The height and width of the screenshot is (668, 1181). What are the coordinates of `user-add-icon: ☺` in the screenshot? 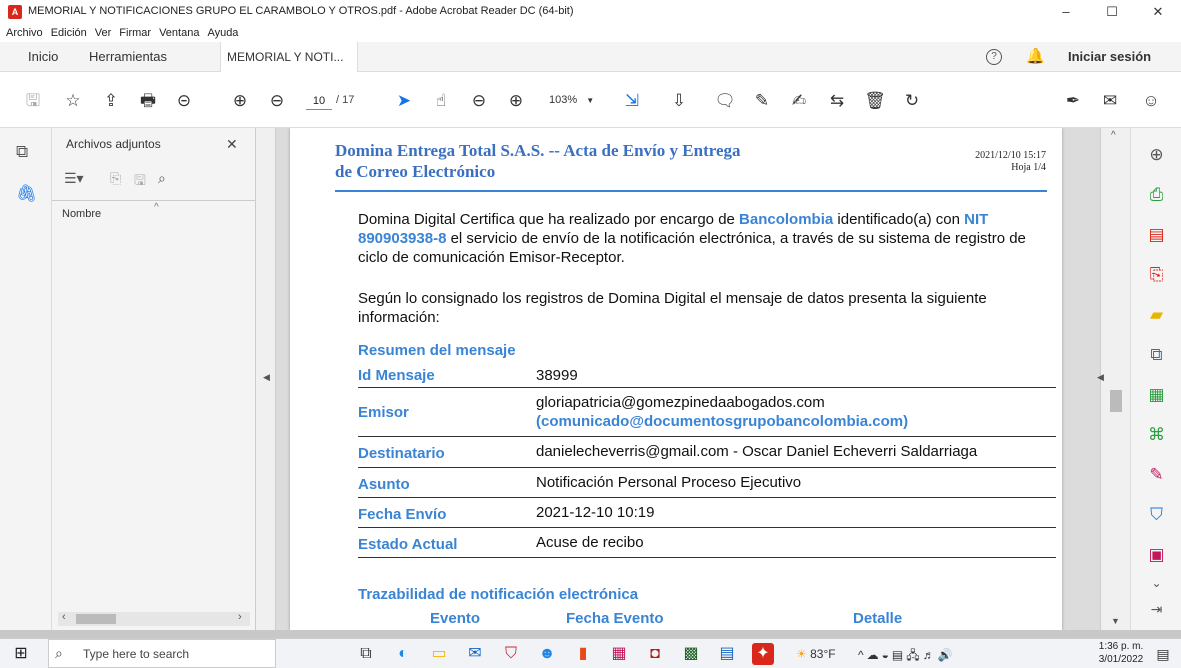 It's located at (1151, 101).